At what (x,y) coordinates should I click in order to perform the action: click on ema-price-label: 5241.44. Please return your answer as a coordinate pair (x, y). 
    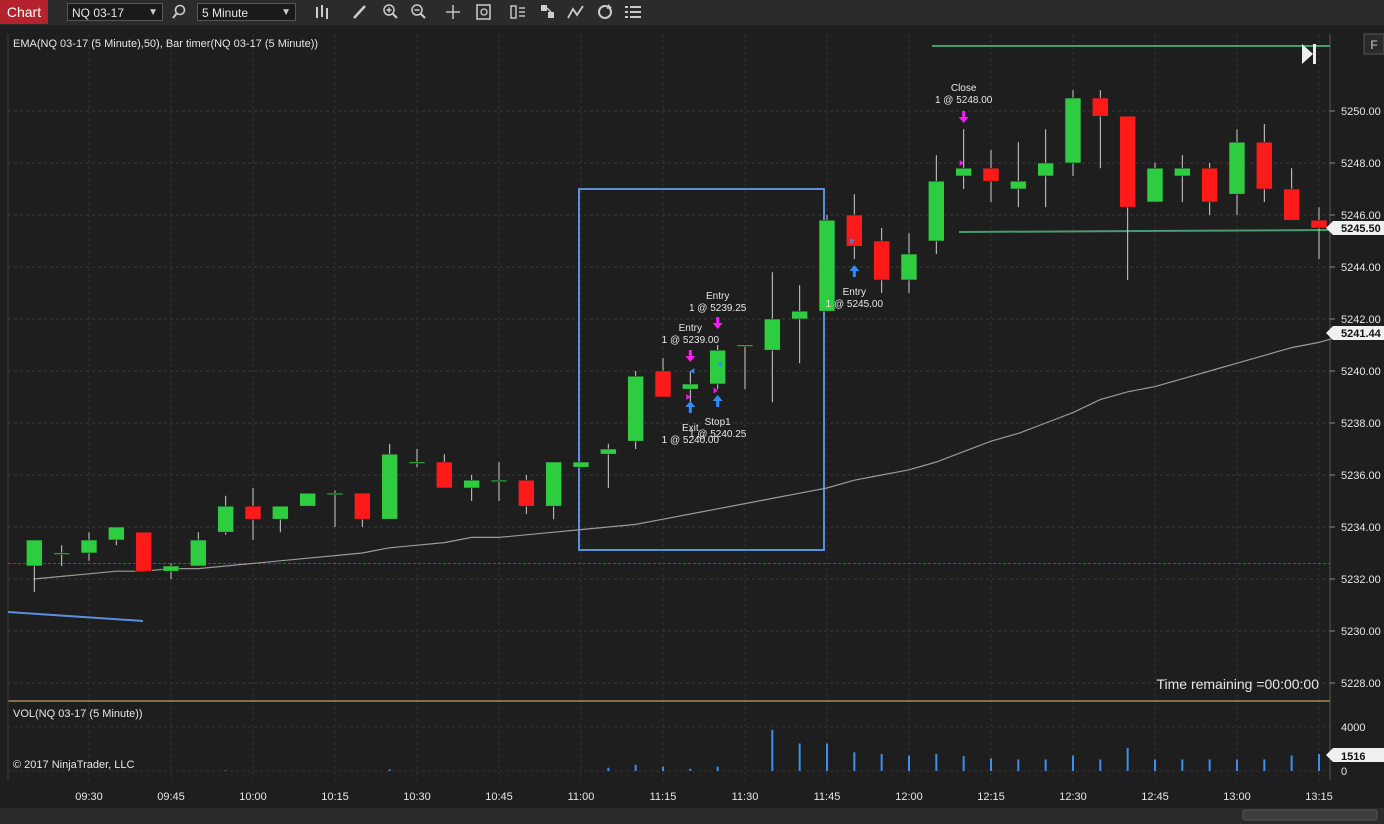
    Looking at the image, I should click on (1361, 334).